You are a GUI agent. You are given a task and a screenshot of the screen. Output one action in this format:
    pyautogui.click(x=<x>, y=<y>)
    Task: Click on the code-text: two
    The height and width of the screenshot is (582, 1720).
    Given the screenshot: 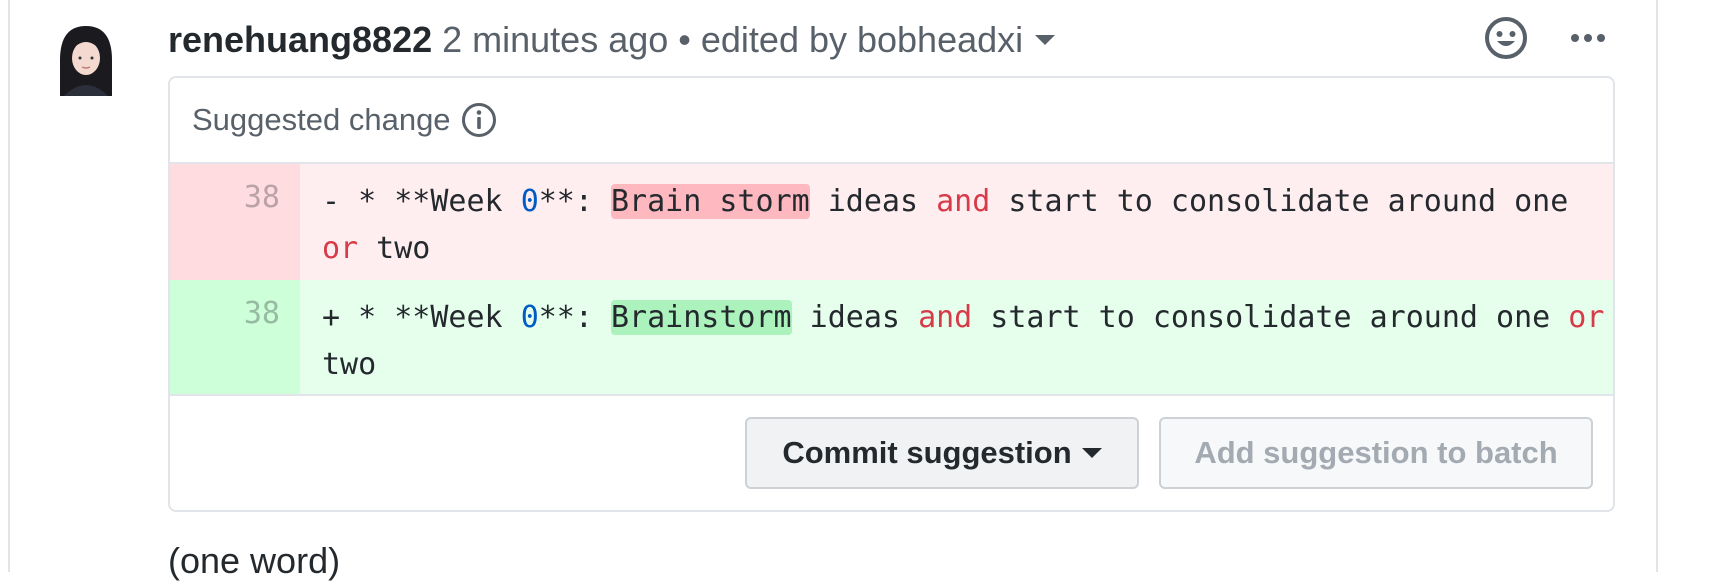 What is the action you would take?
    pyautogui.click(x=394, y=248)
    